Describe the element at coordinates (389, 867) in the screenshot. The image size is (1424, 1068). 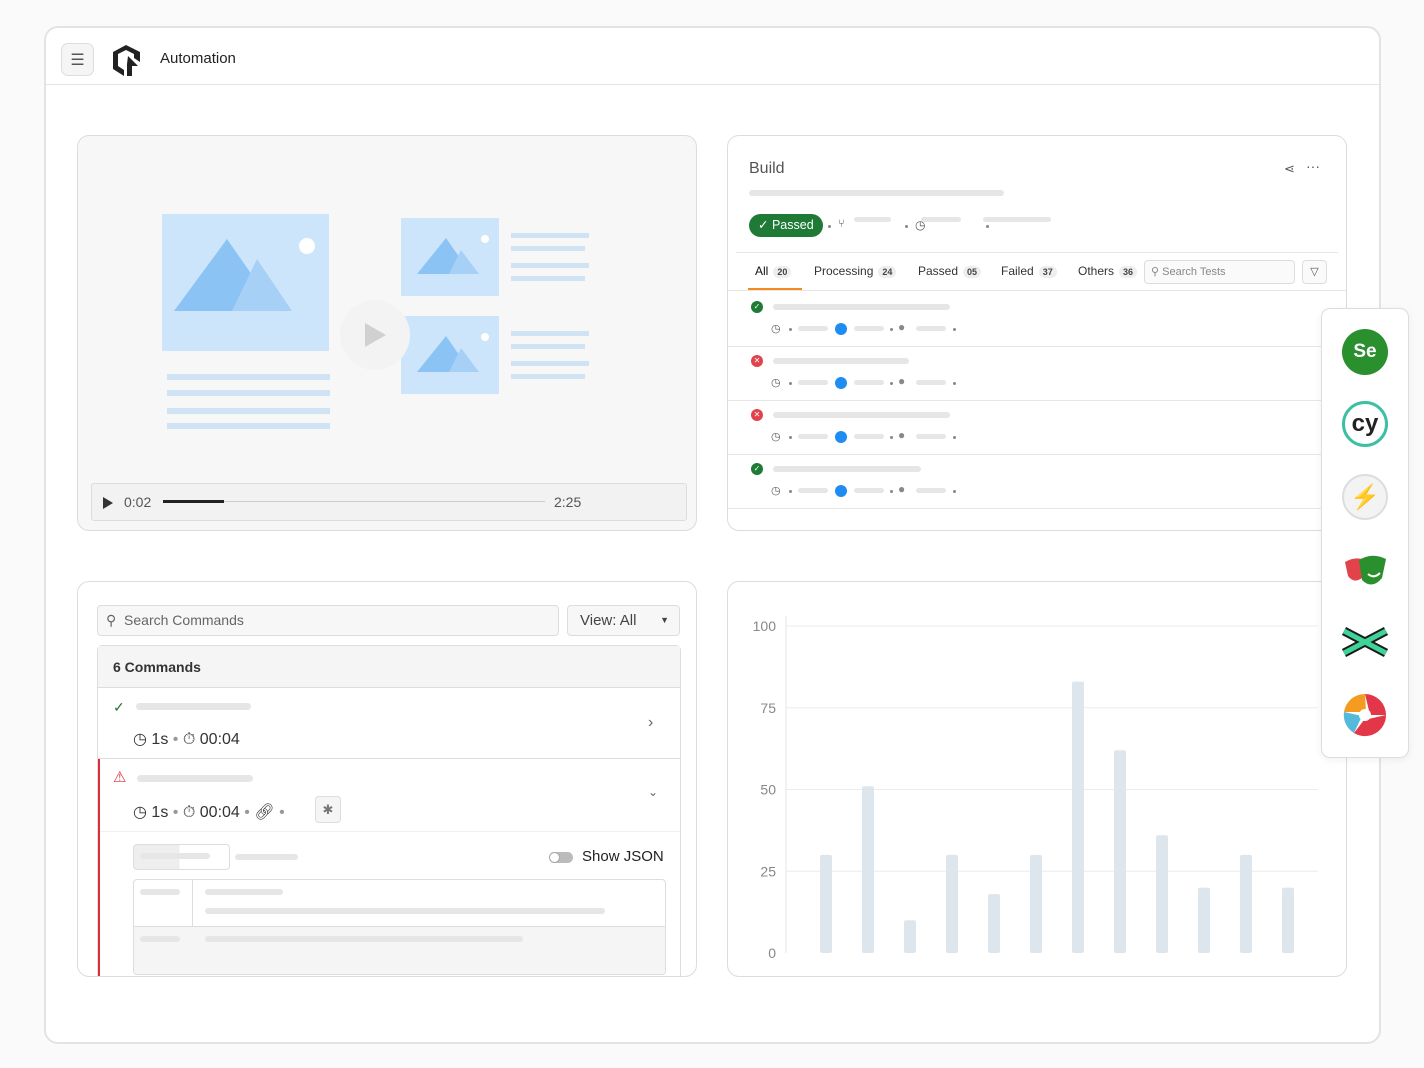
I see `command-row-expanded: ⚠ ◷ 1s • ⏱ 00:04 • 🔗︎ • ✱ ⌄ Show JSON` at that location.